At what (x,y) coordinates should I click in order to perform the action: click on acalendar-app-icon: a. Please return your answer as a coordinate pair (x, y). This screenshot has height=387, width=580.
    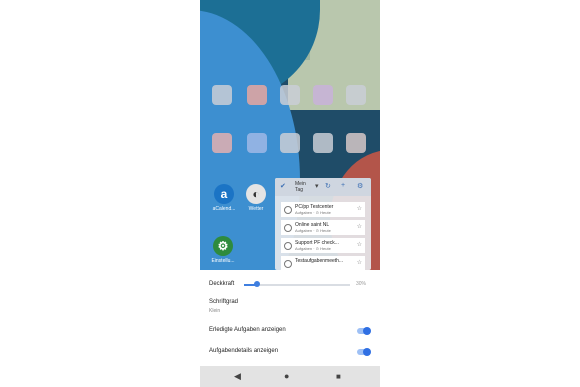
    Looking at the image, I should click on (224, 194).